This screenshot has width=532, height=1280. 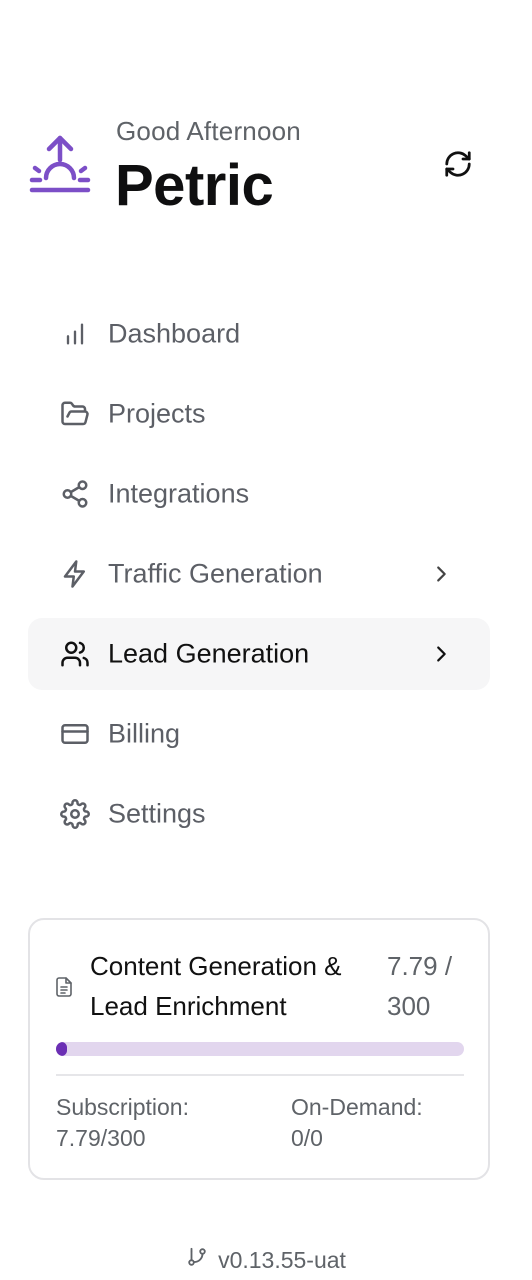 I want to click on document-icon, so click(x=64, y=987).